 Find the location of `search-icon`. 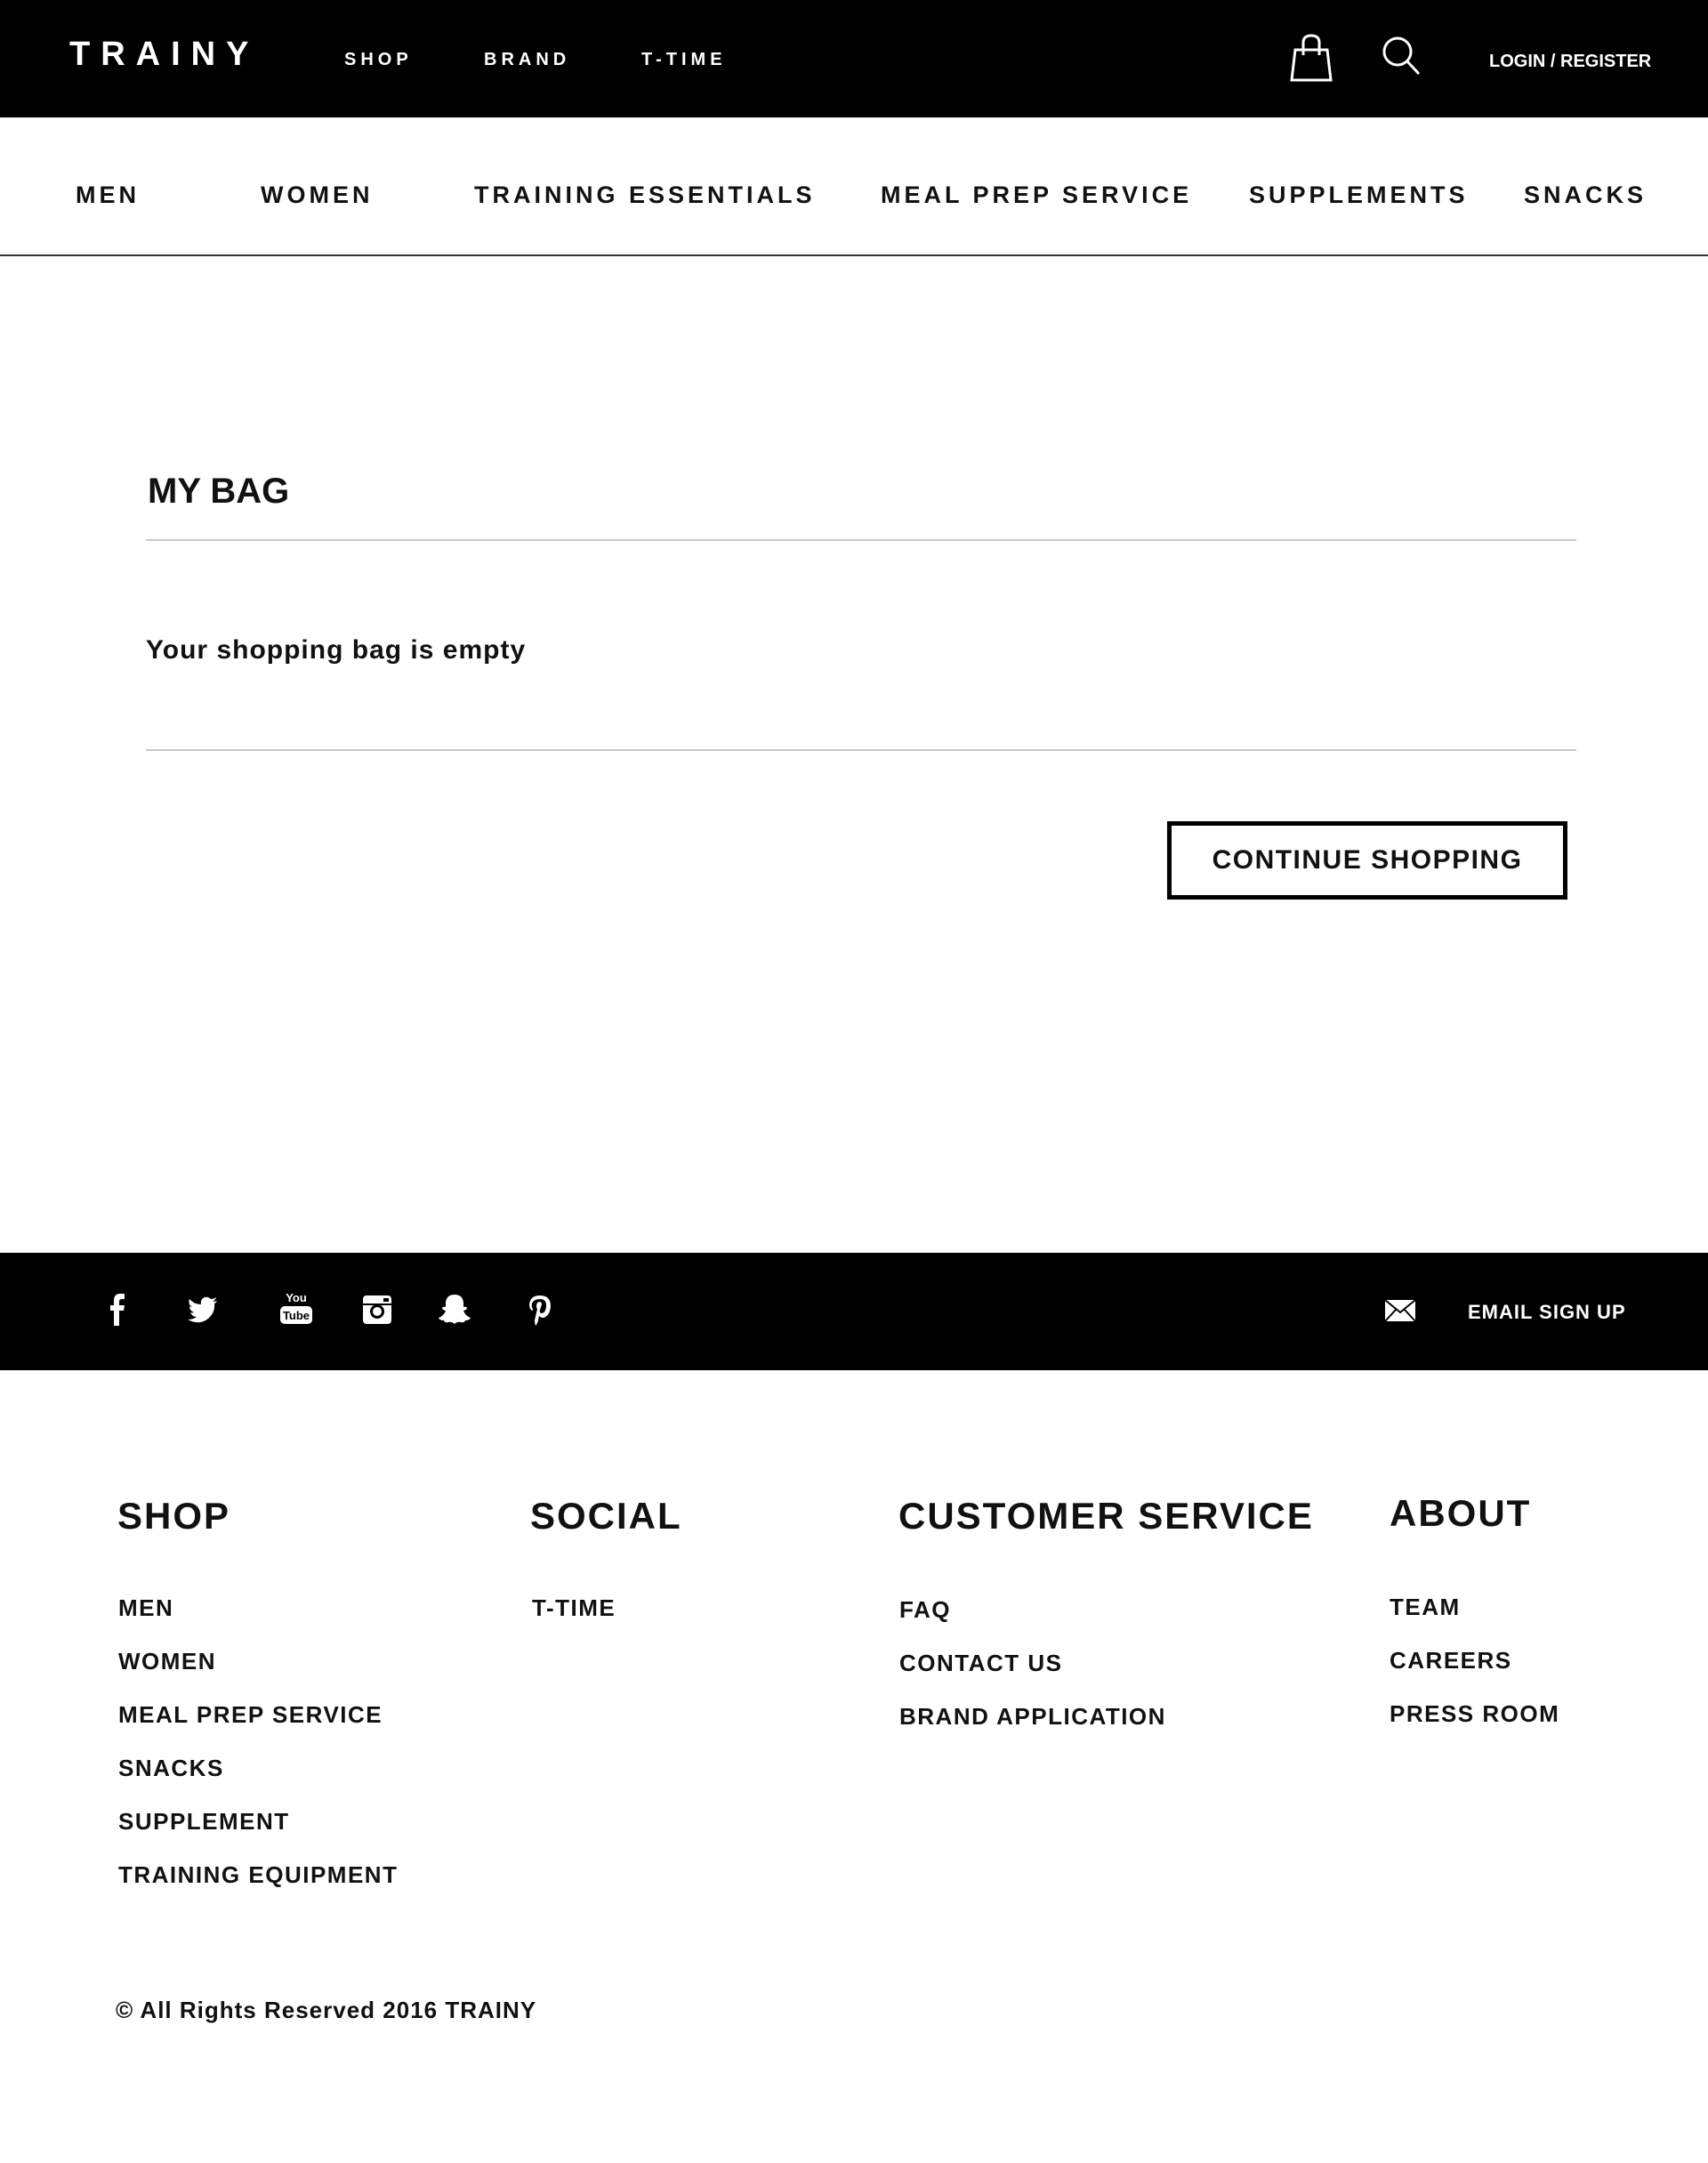

search-icon is located at coordinates (1401, 56).